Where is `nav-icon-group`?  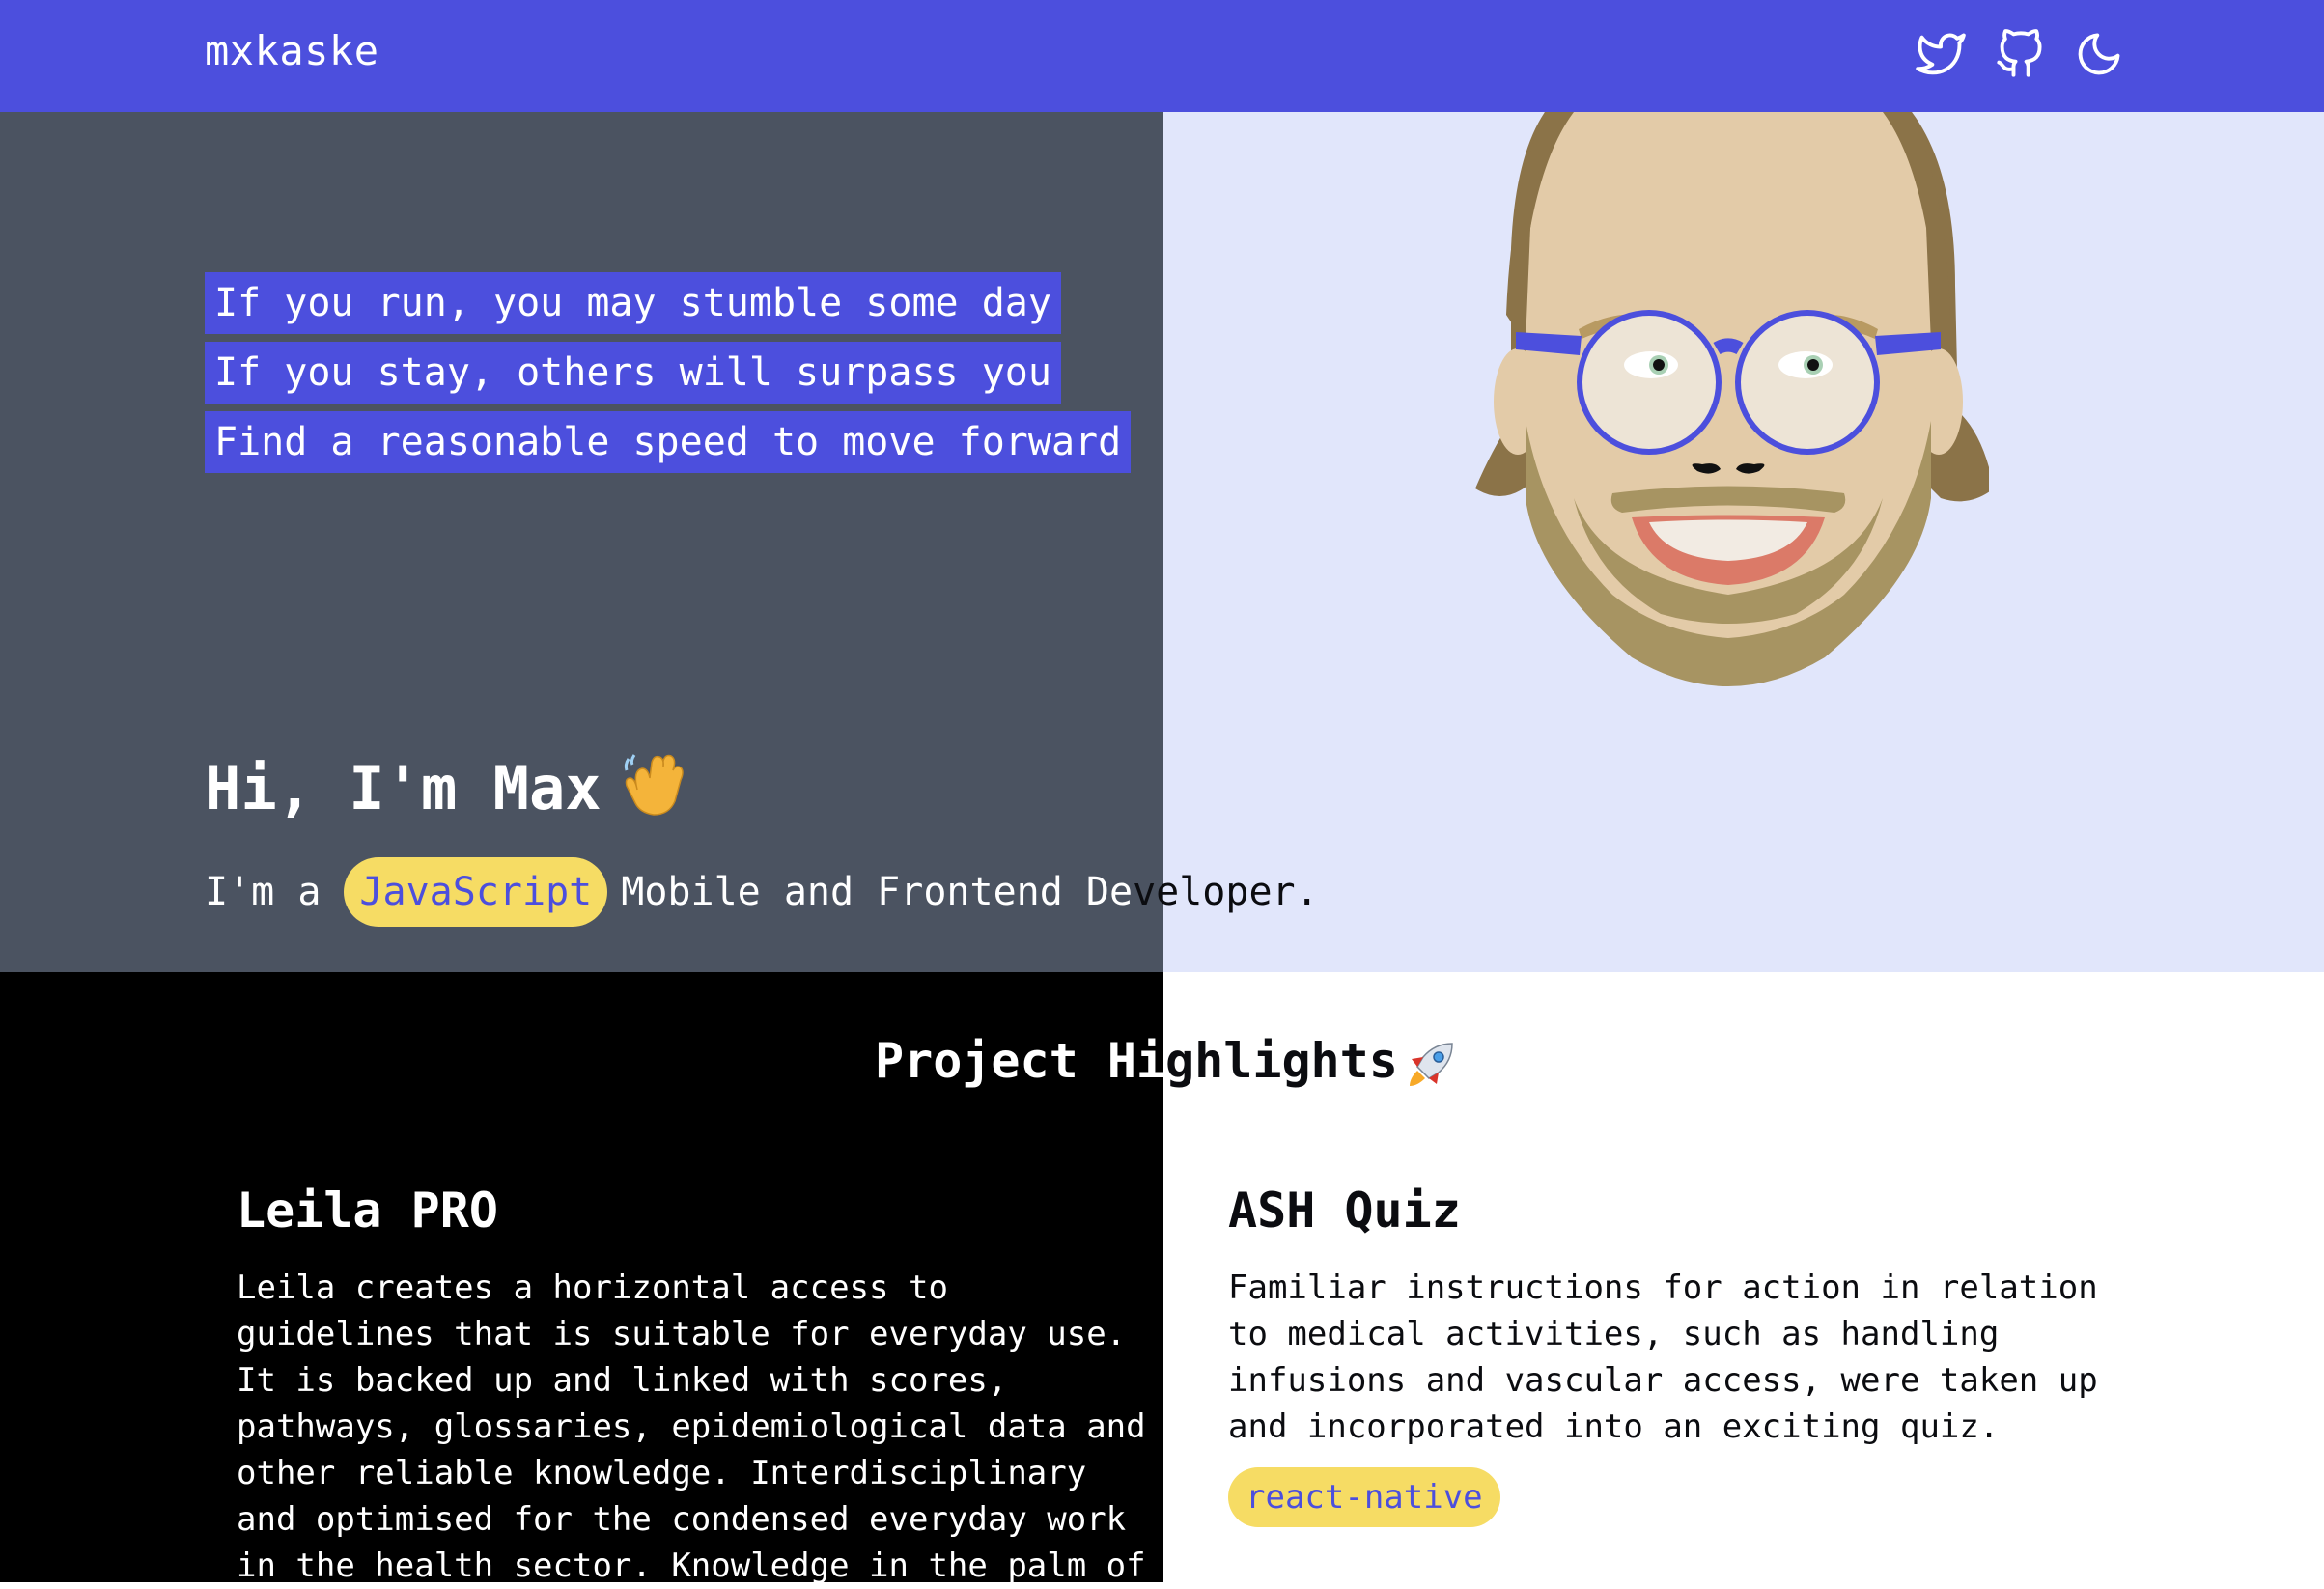 nav-icon-group is located at coordinates (2020, 54).